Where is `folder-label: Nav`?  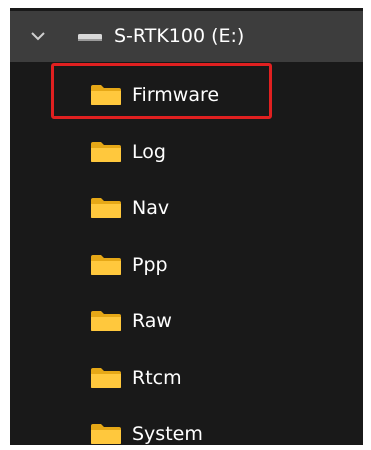
folder-label: Nav is located at coordinates (151, 208).